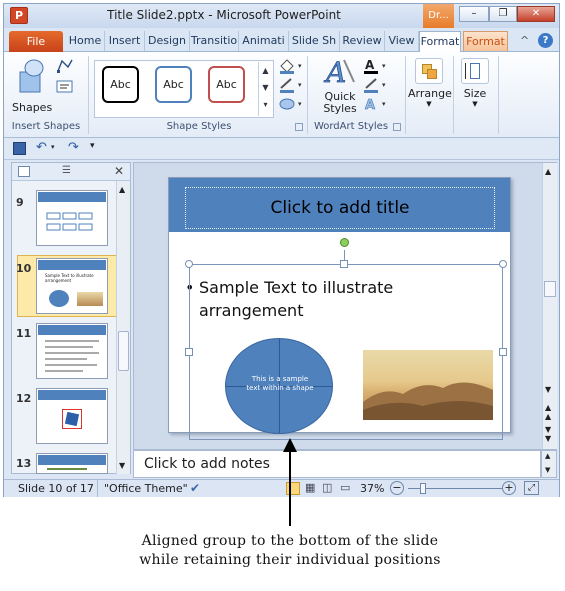  I want to click on arrange-label: Arrange, so click(430, 93).